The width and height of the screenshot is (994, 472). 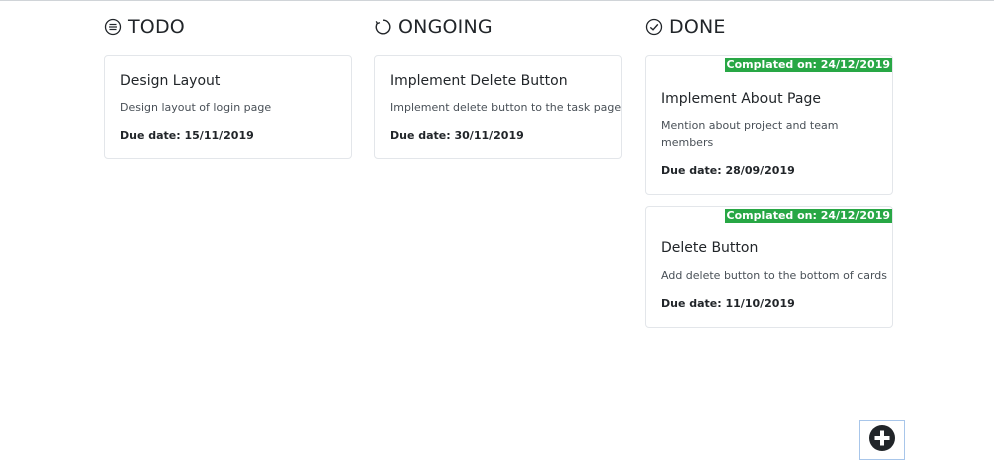 What do you see at coordinates (113, 27) in the screenshot?
I see `list-circle-icon` at bounding box center [113, 27].